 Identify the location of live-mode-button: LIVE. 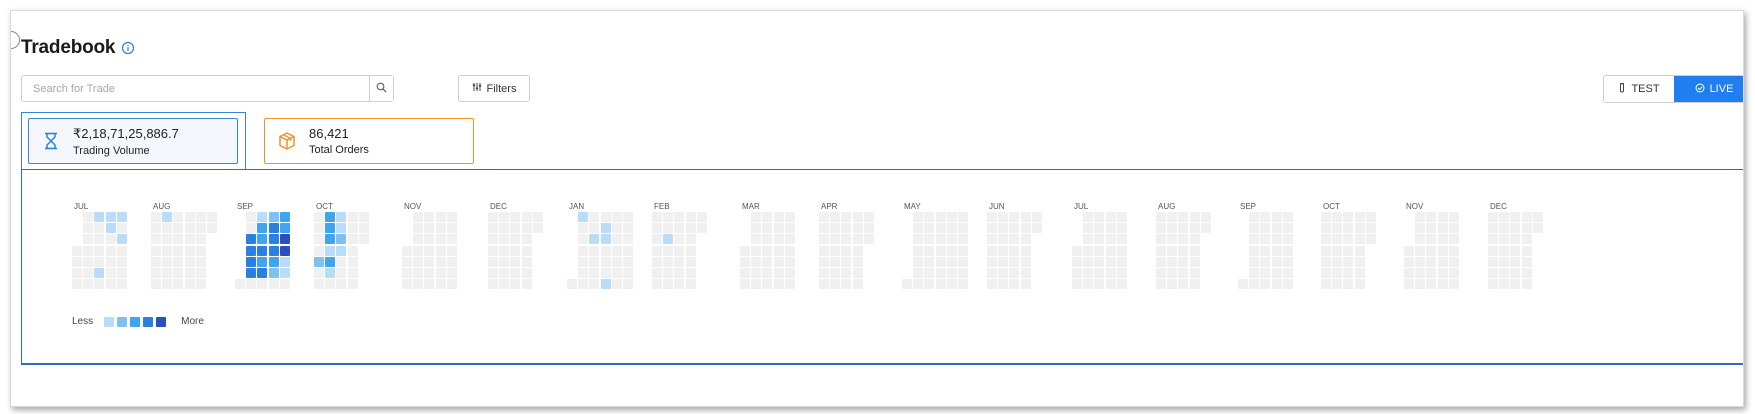
(1708, 89).